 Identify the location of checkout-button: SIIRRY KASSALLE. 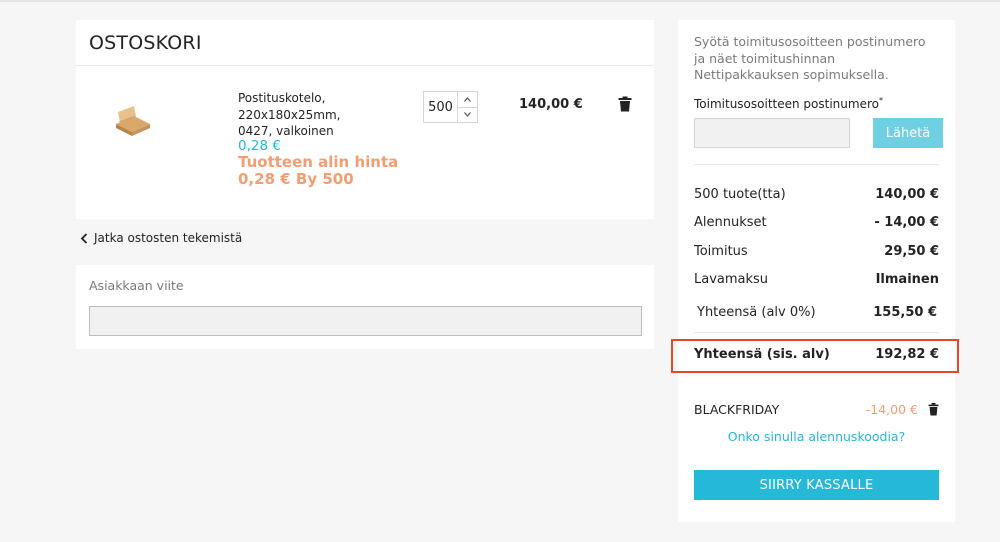
(816, 485).